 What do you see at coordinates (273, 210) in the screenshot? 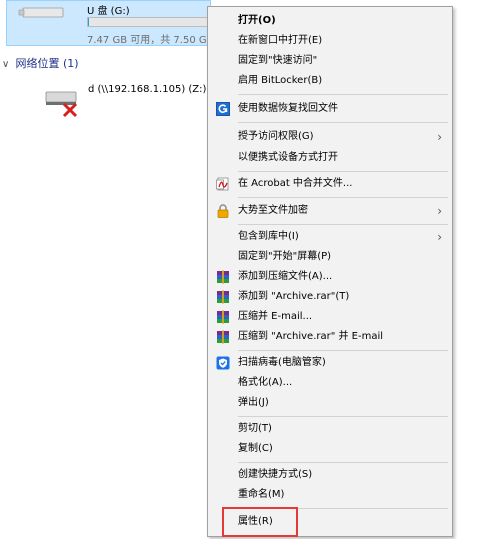
I see `menu-item-label: 大势至文件加密` at bounding box center [273, 210].